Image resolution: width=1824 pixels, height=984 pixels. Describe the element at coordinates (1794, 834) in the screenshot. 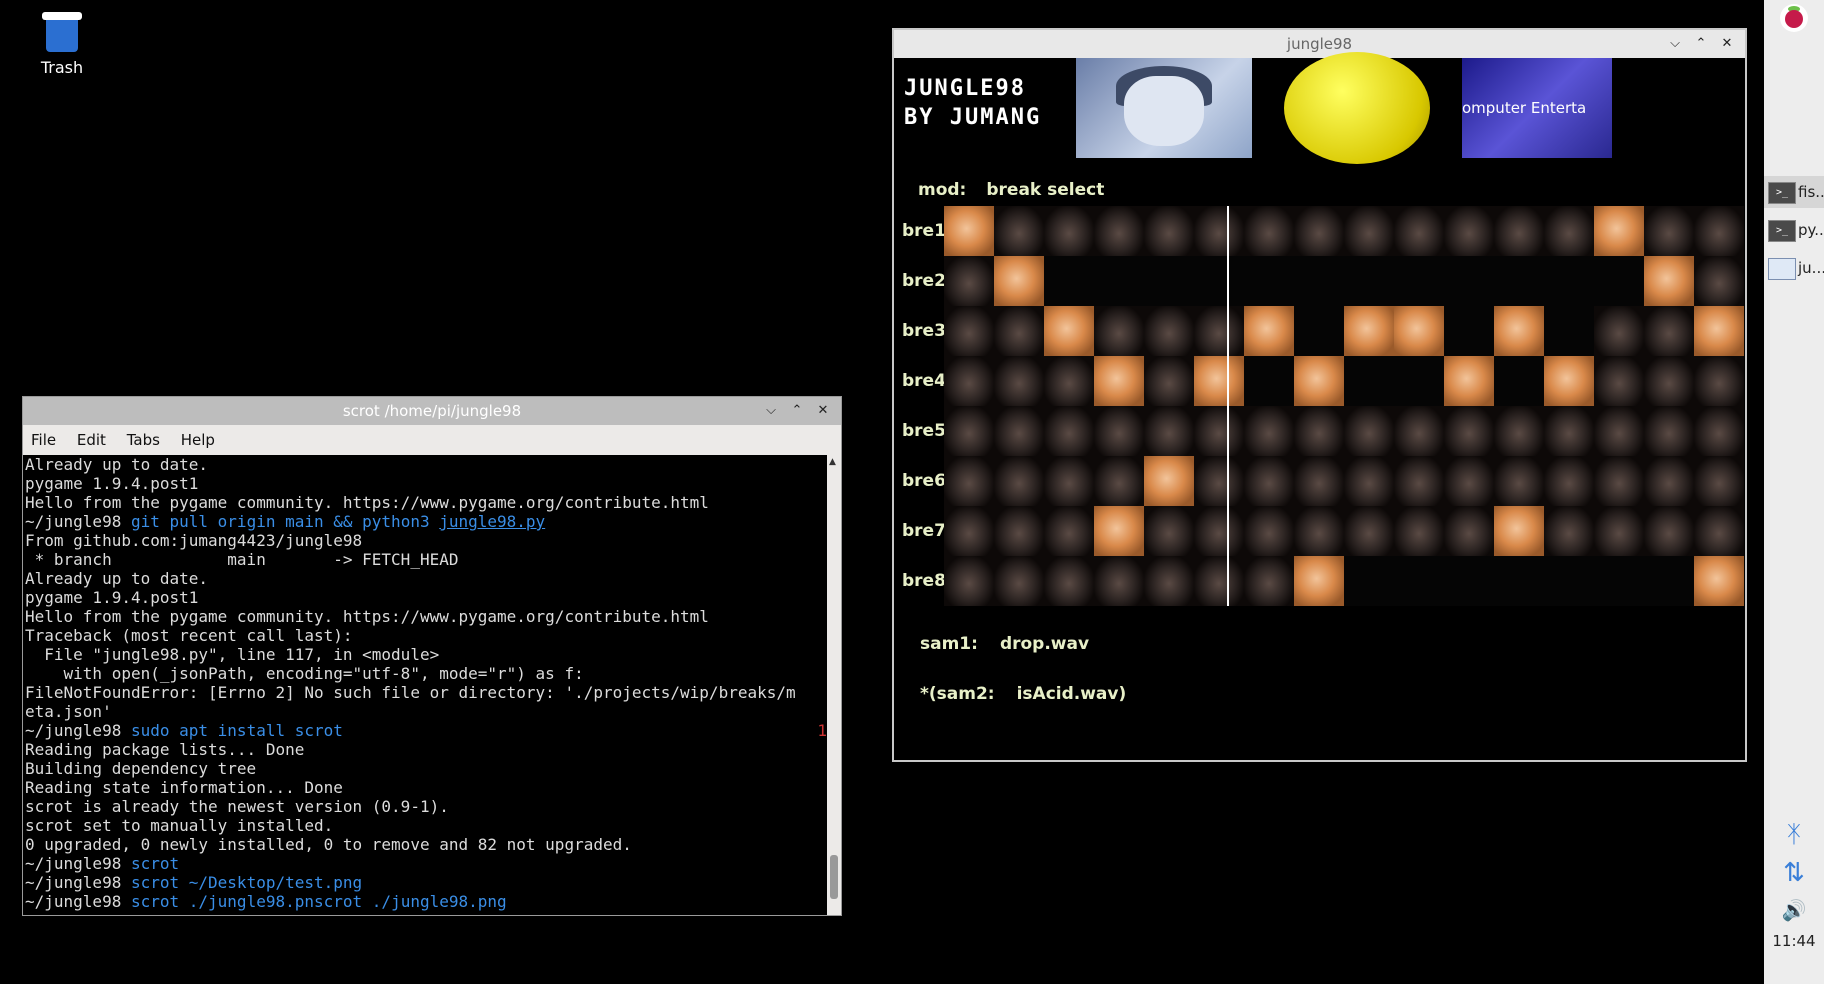

I see `bluetooth-icon: ᛡ` at that location.